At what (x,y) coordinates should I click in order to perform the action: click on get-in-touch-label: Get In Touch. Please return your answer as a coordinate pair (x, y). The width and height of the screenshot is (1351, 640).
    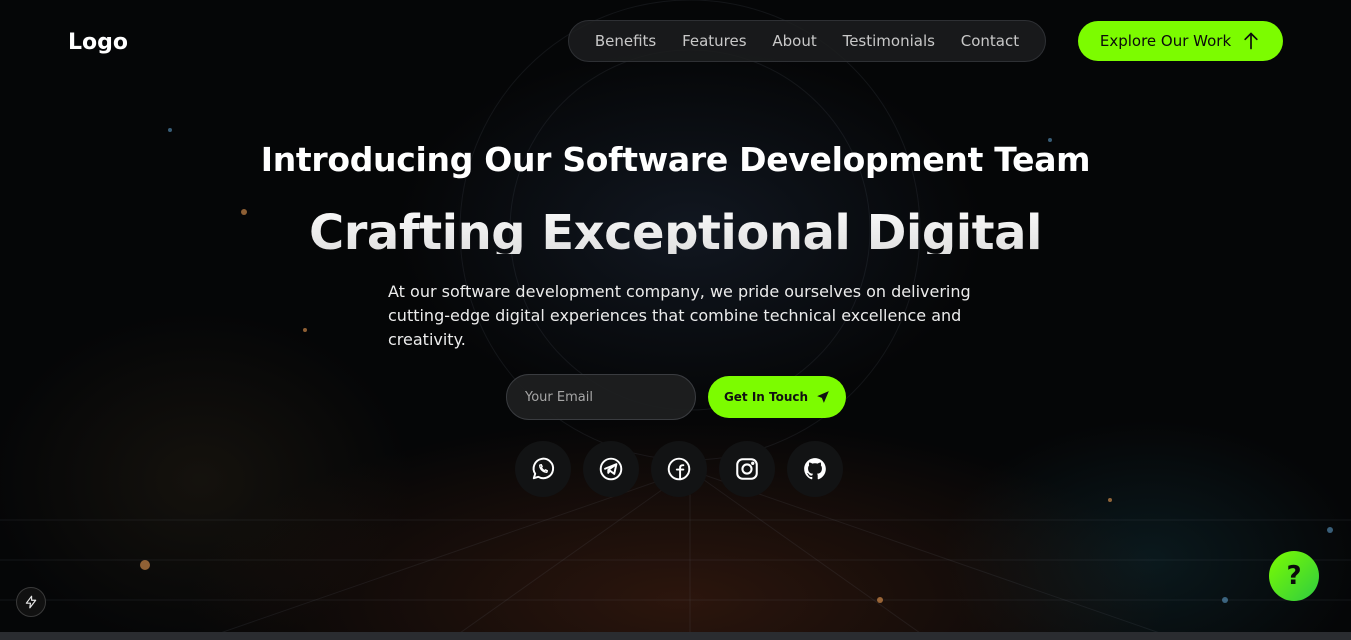
    Looking at the image, I should click on (766, 397).